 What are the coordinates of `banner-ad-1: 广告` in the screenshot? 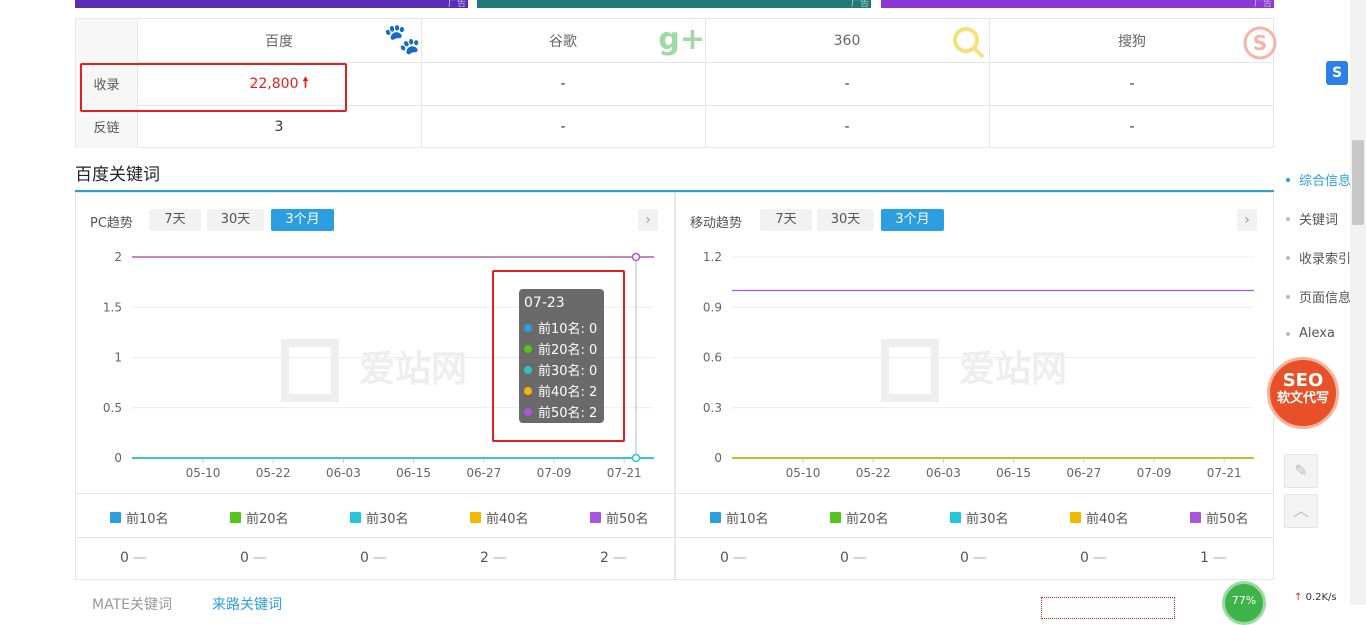 It's located at (271, 4).